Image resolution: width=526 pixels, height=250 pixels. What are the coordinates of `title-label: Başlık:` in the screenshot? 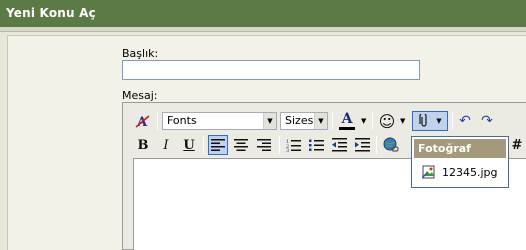 It's located at (140, 53).